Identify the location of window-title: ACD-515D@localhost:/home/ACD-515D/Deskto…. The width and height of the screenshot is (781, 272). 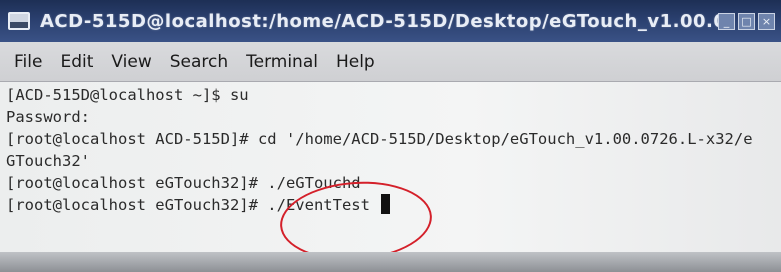
(379, 21).